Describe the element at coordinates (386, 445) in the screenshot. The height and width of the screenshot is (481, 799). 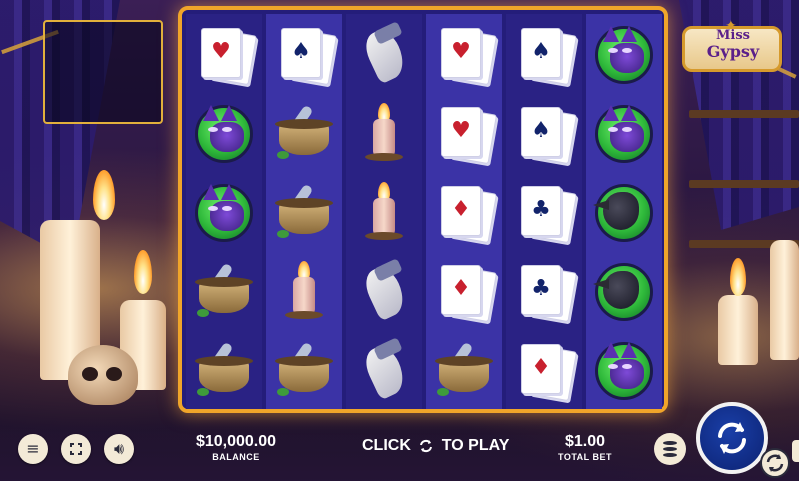
I see `click-text: CLICK` at that location.